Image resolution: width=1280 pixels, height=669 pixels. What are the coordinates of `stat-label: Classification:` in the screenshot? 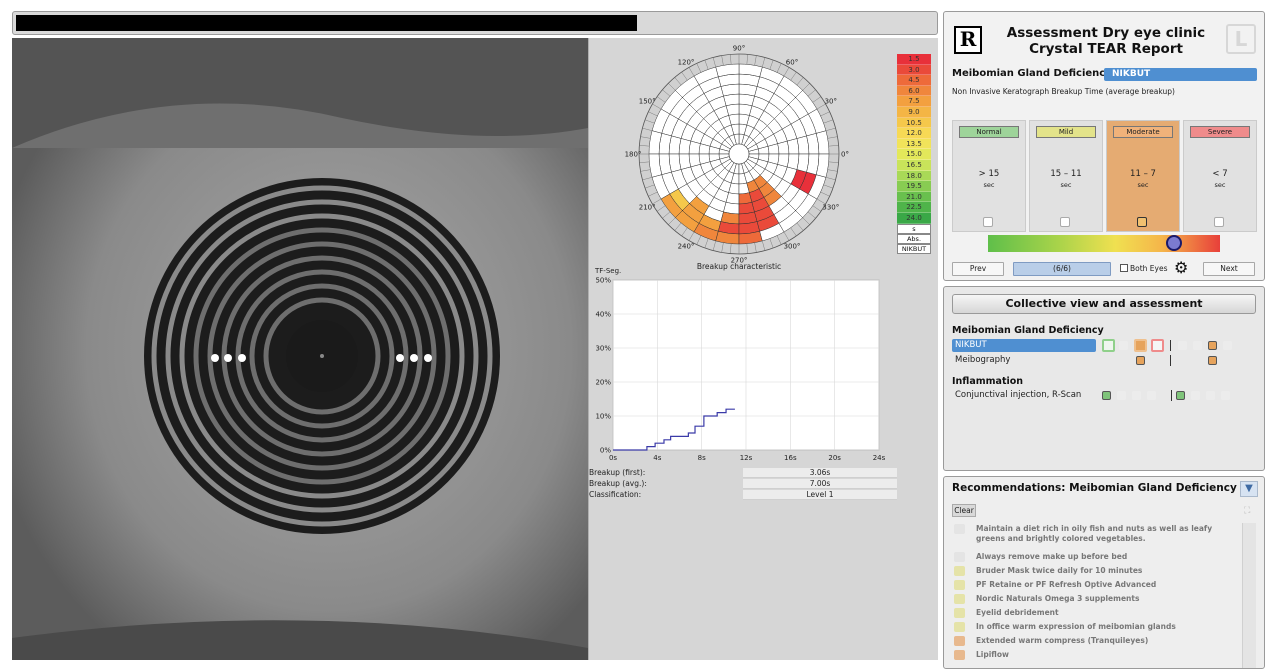 It's located at (615, 494).